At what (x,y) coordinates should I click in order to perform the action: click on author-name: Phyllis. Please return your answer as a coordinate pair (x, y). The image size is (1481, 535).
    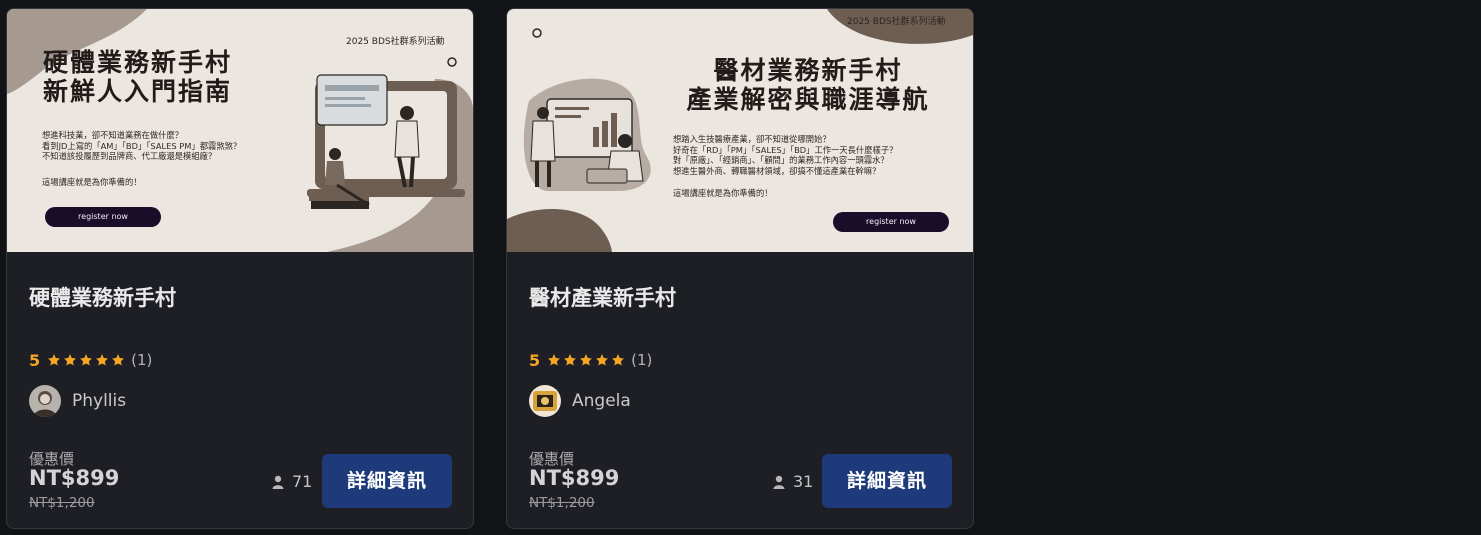
    Looking at the image, I should click on (99, 401).